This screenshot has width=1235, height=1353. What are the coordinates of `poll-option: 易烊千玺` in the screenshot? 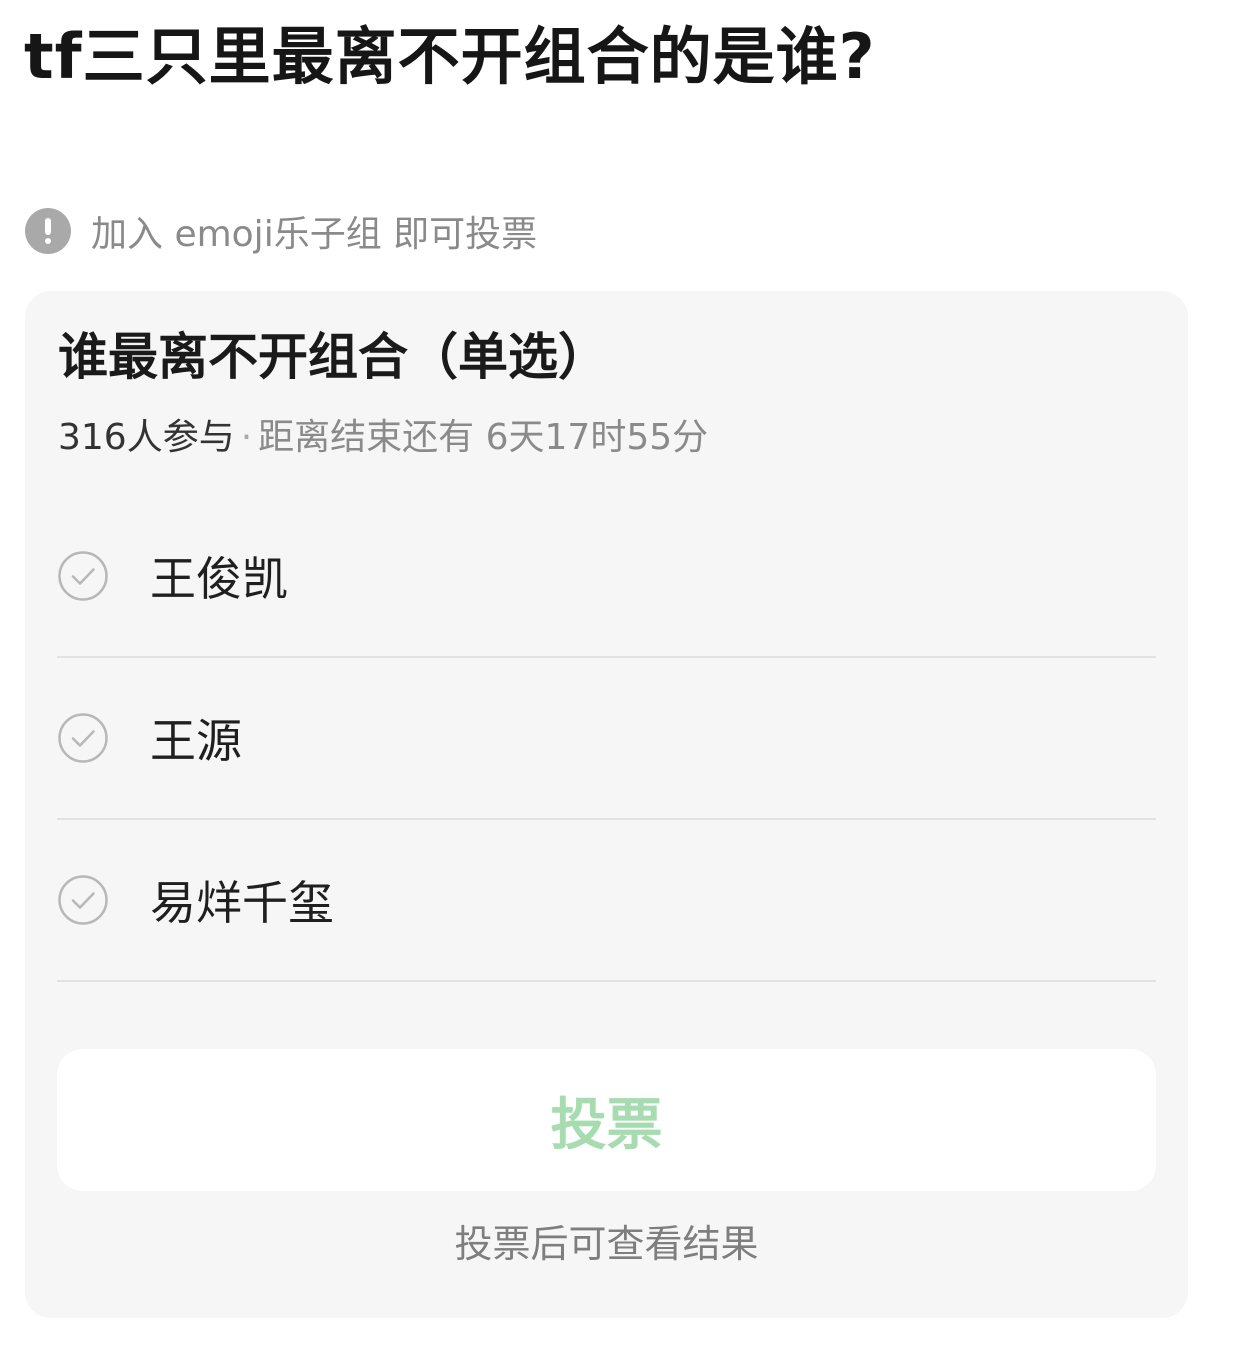 It's located at (606, 901).